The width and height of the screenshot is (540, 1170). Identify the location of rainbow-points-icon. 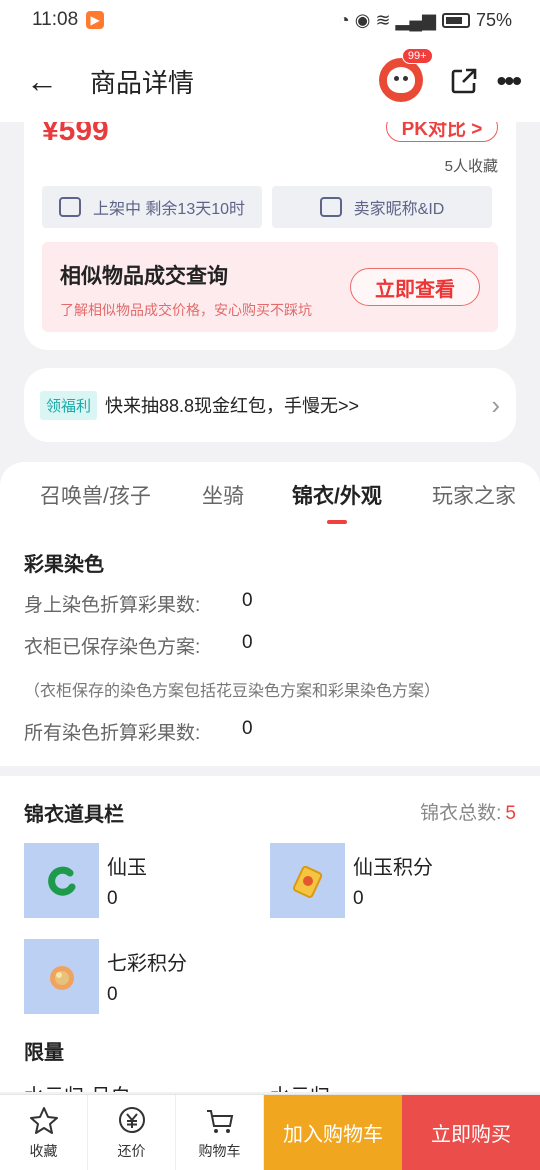
(61, 976).